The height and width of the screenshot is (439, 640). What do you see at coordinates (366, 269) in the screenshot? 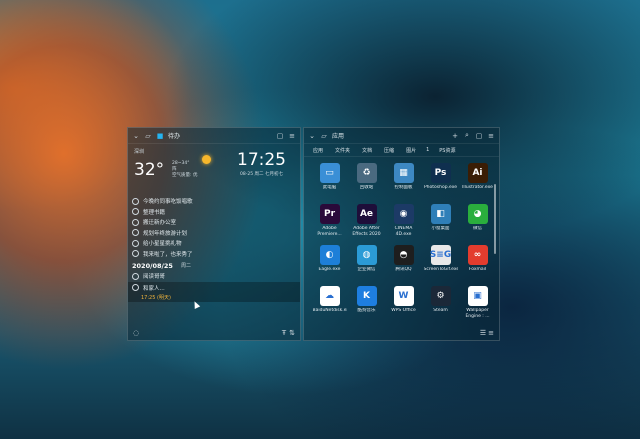
I see `app-label: 企业微信` at bounding box center [366, 269].